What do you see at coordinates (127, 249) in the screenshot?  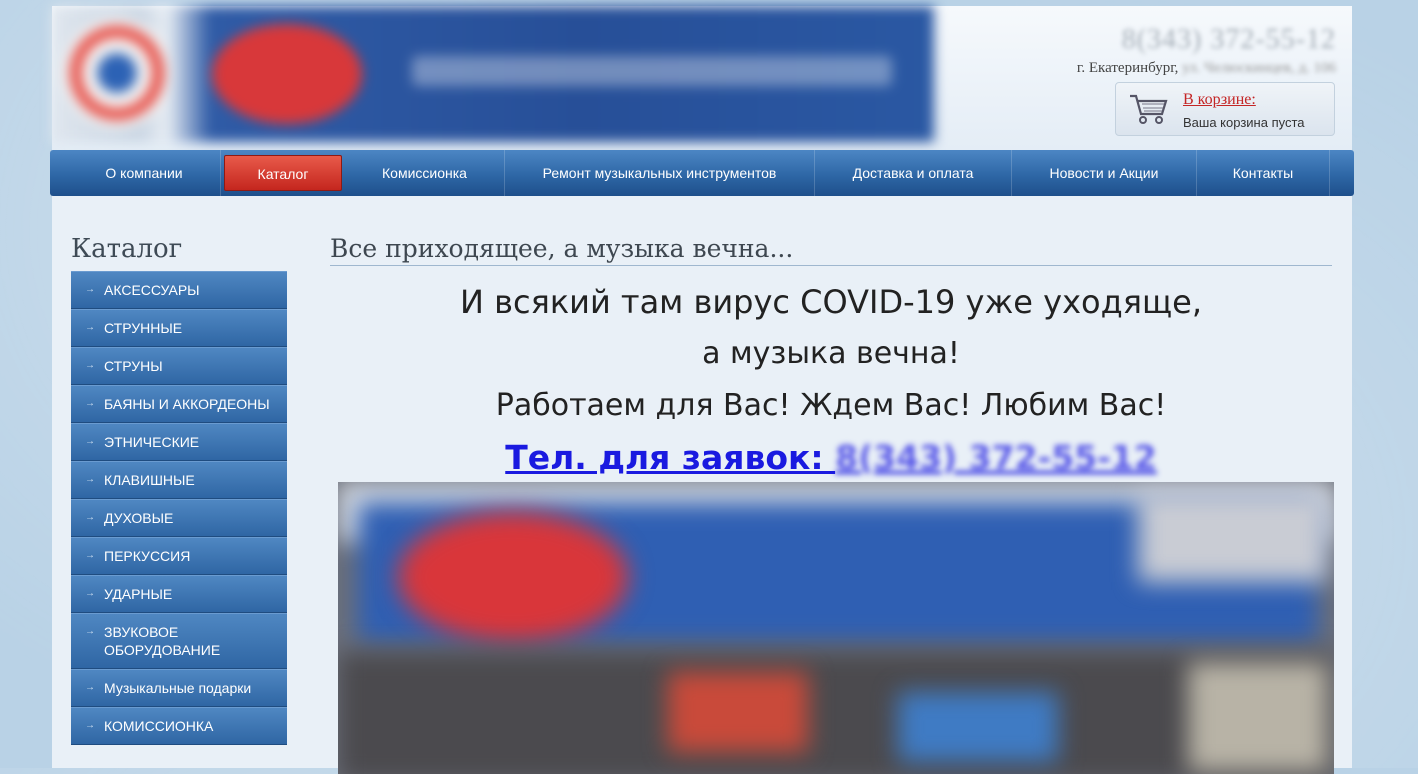 I see `sidebar-title: Каталог` at bounding box center [127, 249].